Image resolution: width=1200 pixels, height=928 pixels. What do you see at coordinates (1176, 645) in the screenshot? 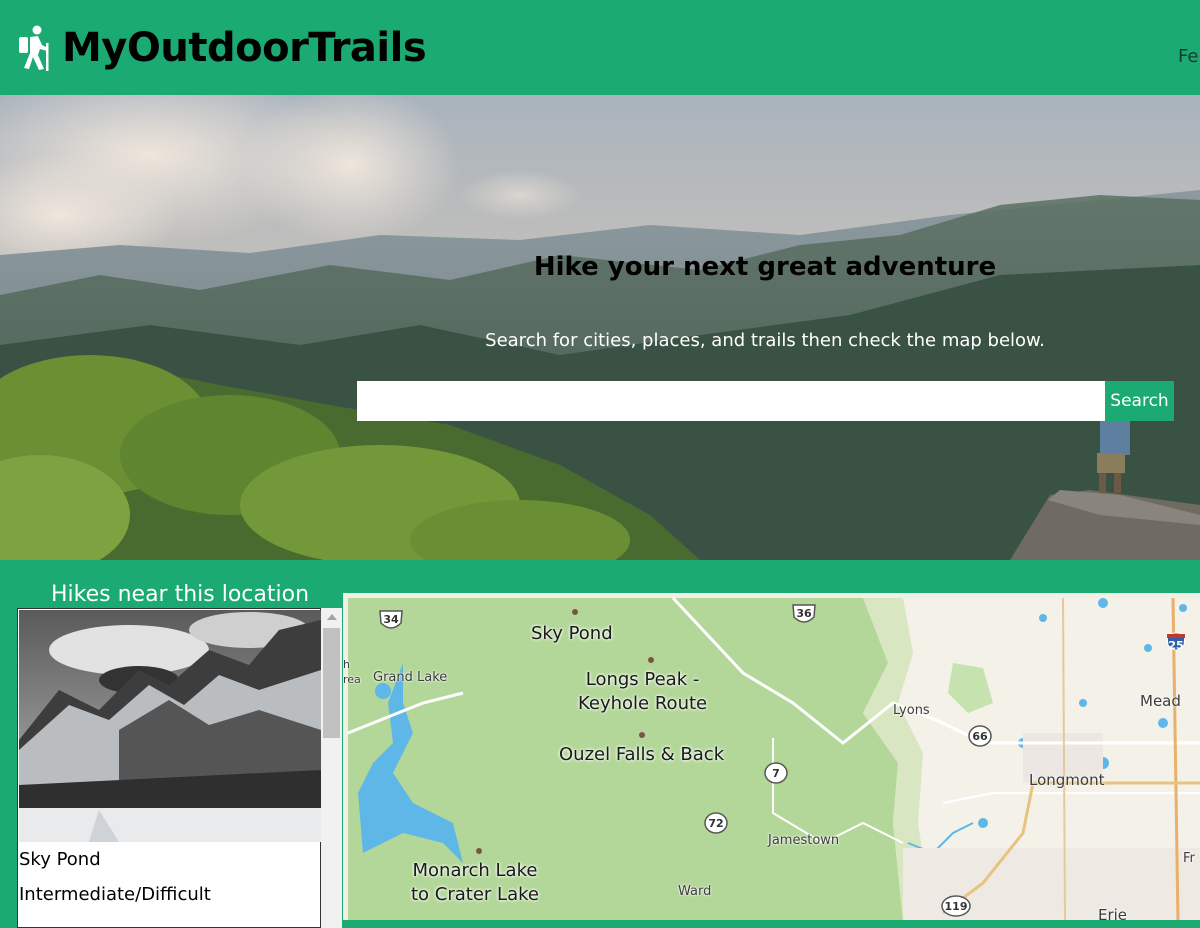
I see `route-shield-label: 25` at bounding box center [1176, 645].